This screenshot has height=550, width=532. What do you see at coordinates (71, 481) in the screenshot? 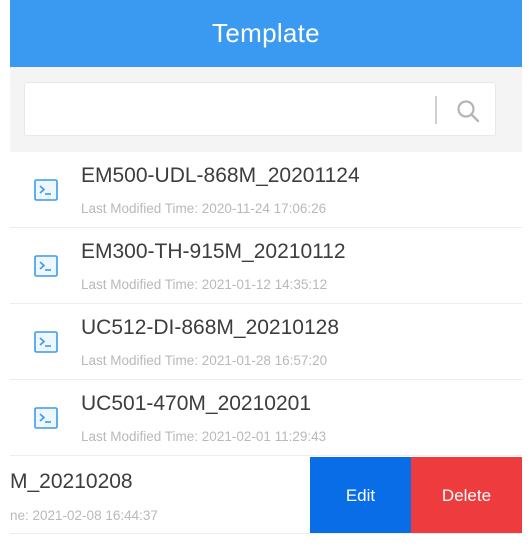
I see `template-name: M_20210208` at bounding box center [71, 481].